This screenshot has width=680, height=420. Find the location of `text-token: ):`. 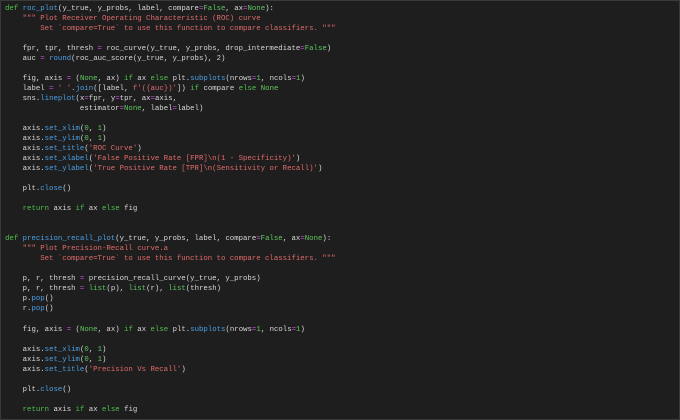

text-token: ): is located at coordinates (327, 239).